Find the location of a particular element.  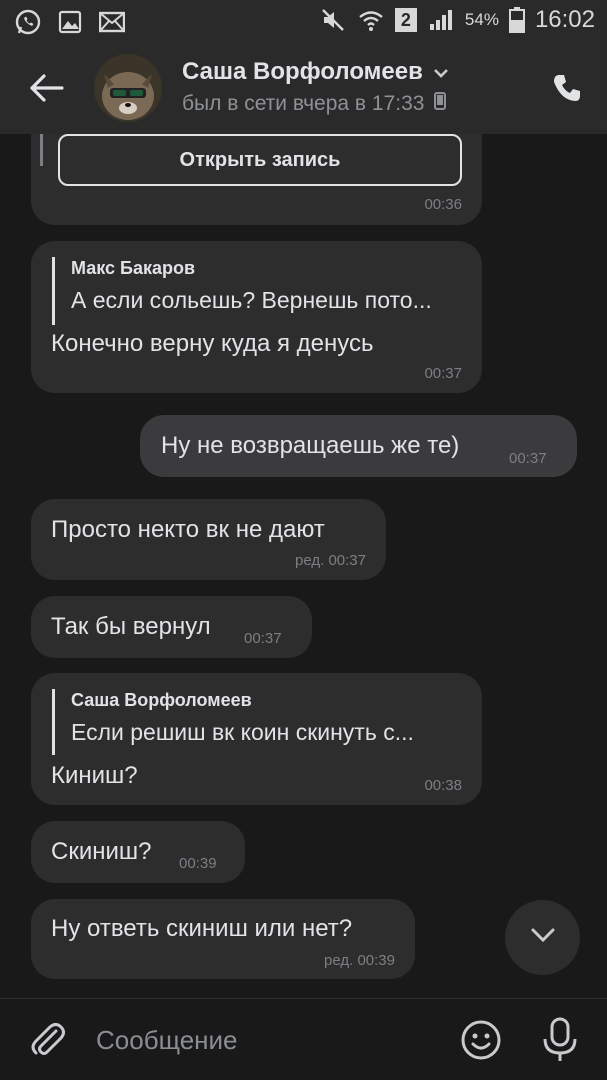

message-text: Ну ответь скиниш или нет? is located at coordinates (202, 928).